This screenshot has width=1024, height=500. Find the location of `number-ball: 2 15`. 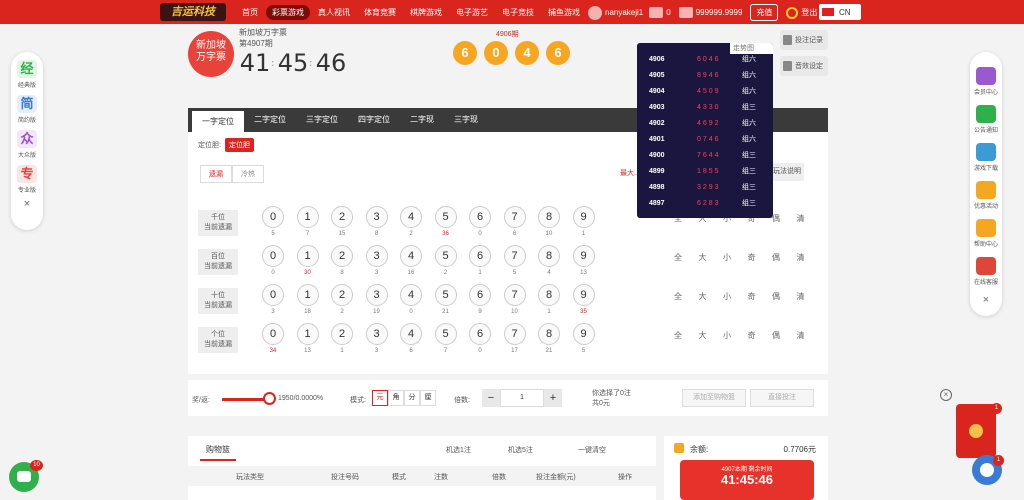

number-ball: 2 15 is located at coordinates (342, 221).